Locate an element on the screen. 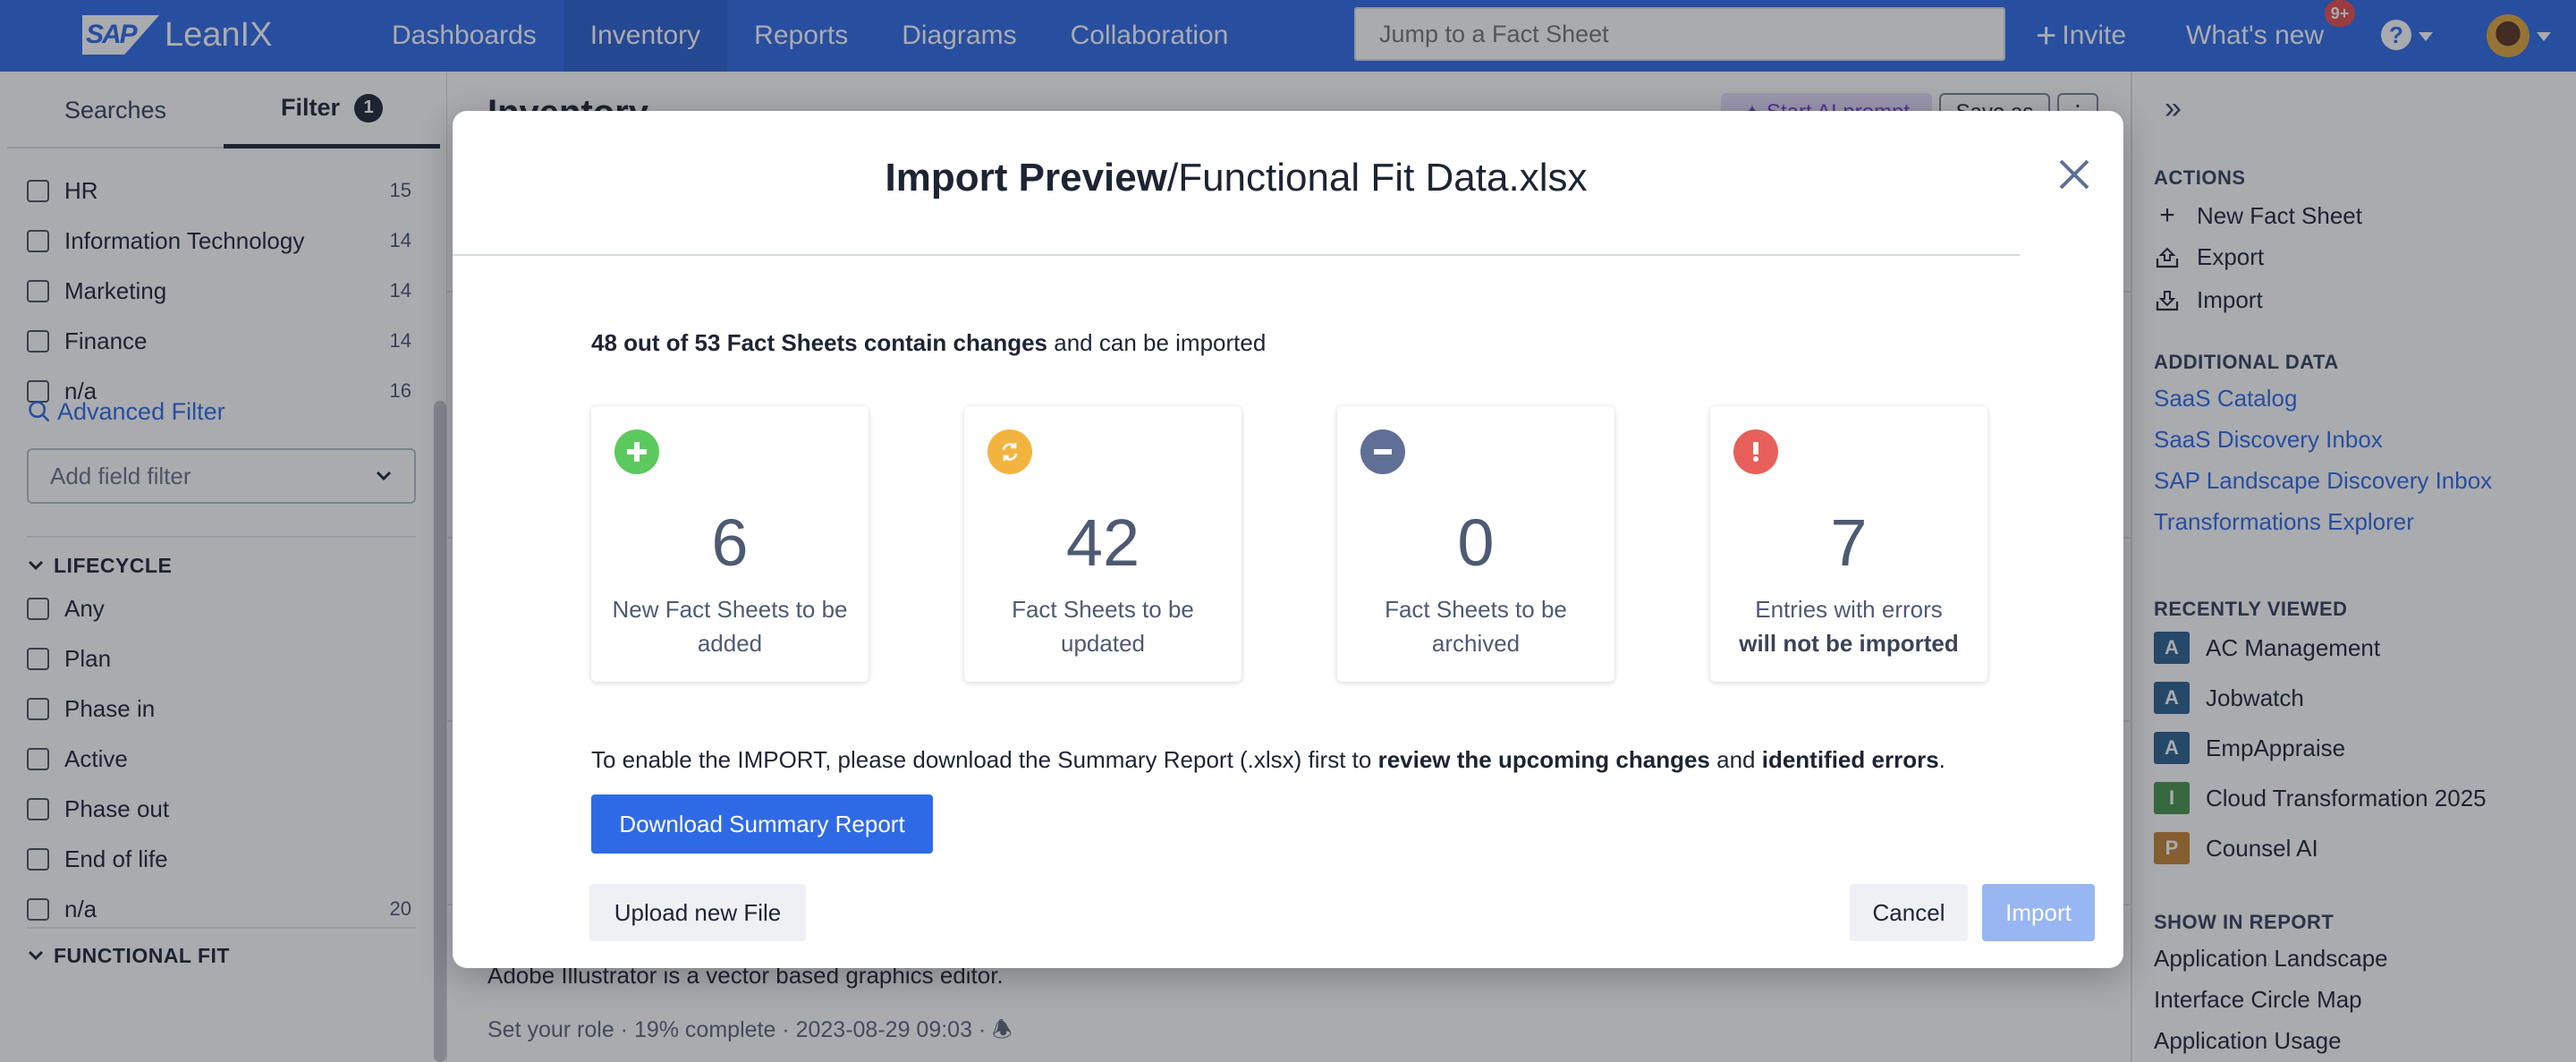  minus-circle-icon is located at coordinates (1382, 451).